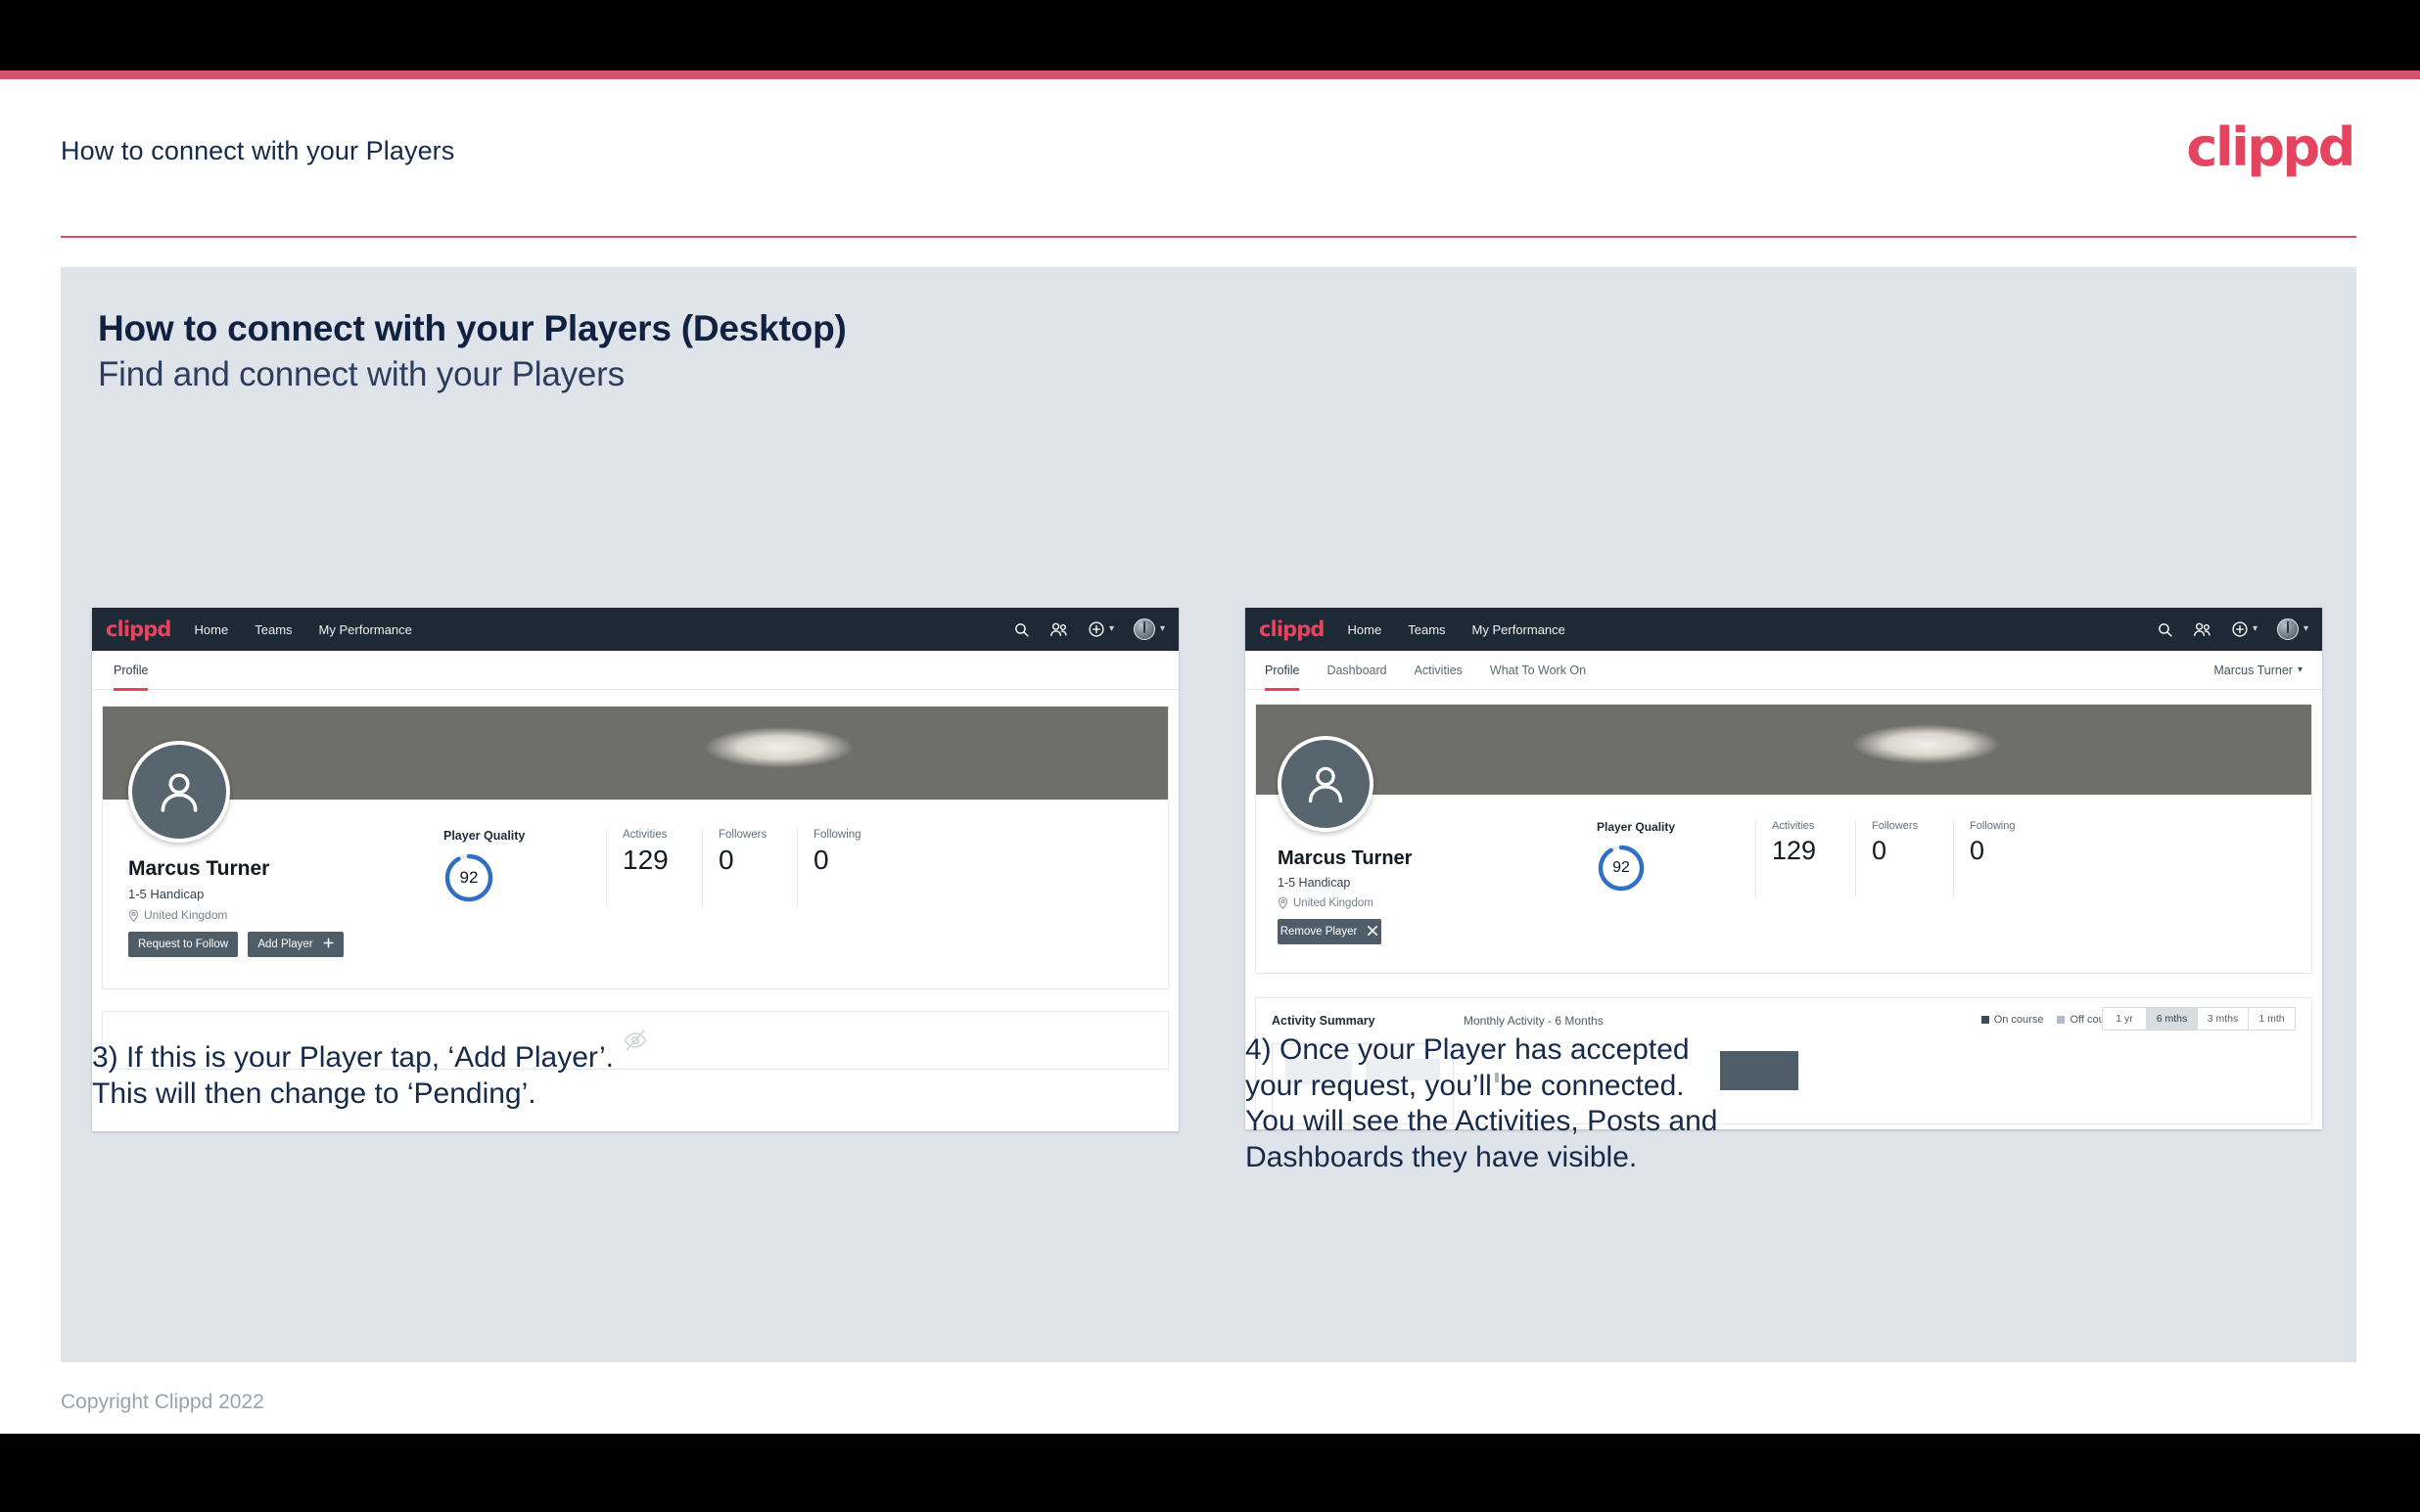 Image resolution: width=2420 pixels, height=1512 pixels. I want to click on player-selector-label: Marcus Turner, so click(2253, 670).